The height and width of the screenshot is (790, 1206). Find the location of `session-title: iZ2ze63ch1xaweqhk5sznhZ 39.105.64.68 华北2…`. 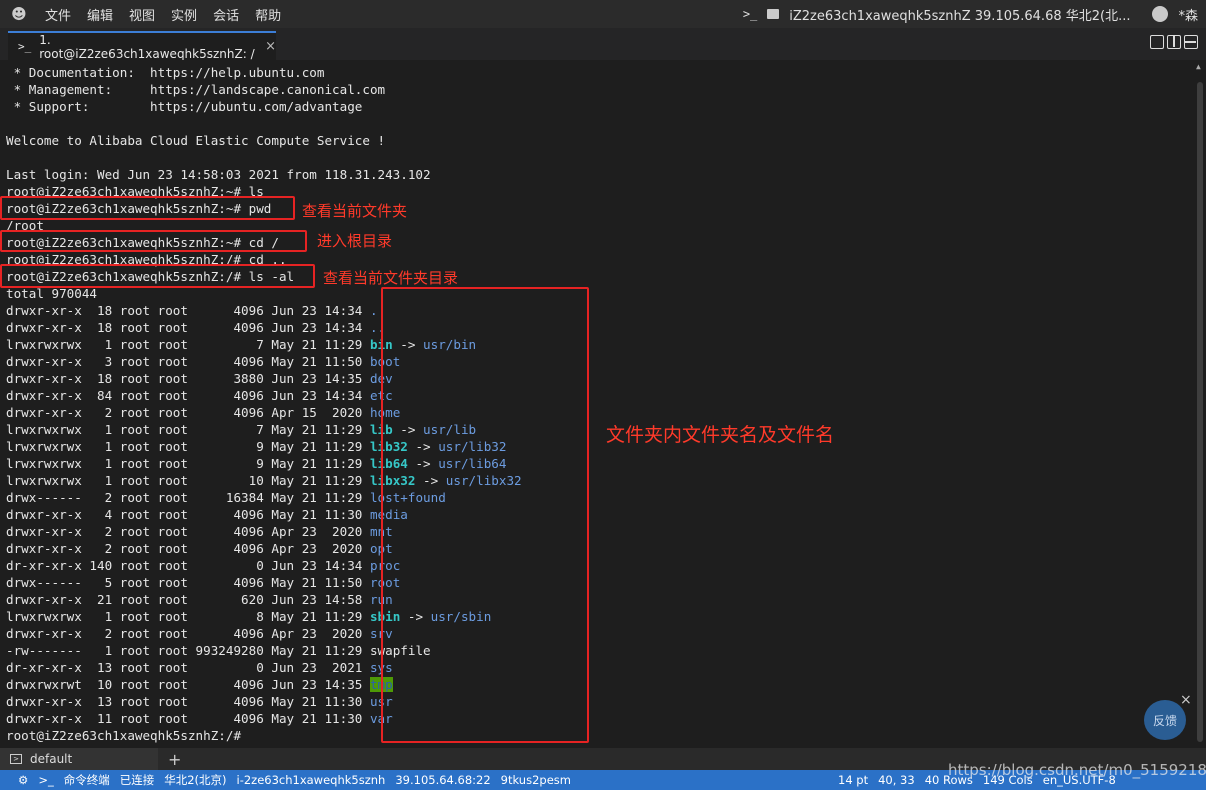

session-title: iZ2ze63ch1xaweqhk5sznhZ 39.105.64.68 华北2… is located at coordinates (960, 16).